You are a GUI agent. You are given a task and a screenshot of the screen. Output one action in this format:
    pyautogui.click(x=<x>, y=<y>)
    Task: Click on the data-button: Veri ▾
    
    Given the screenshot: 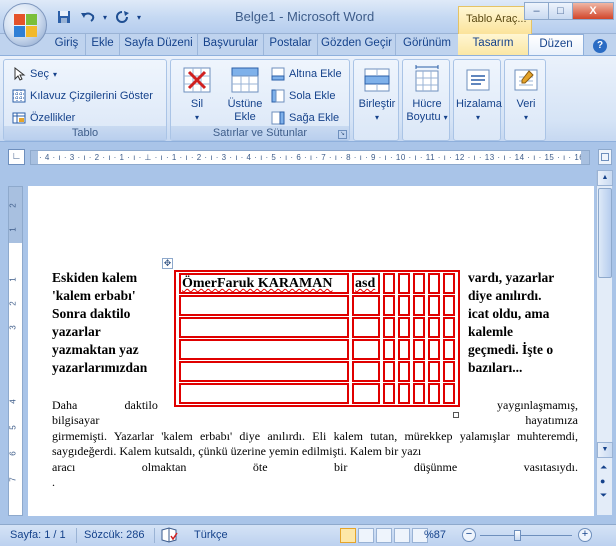 What is the action you would take?
    pyautogui.click(x=526, y=93)
    